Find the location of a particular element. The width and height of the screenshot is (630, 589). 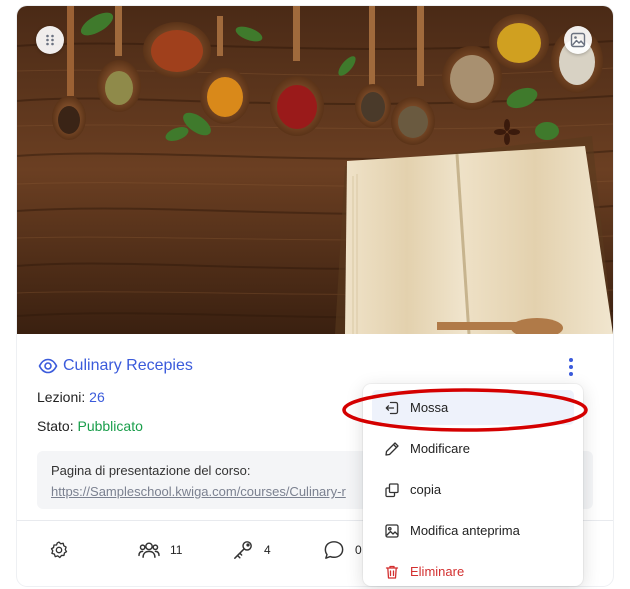

more-options-button is located at coordinates (571, 367).